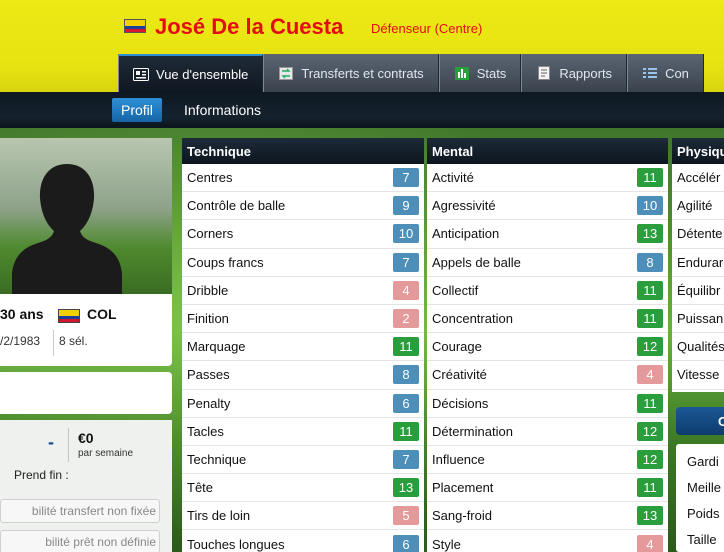 The image size is (724, 552). Describe the element at coordinates (20, 341) in the screenshot. I see `date-of-birth: /2/1983` at that location.